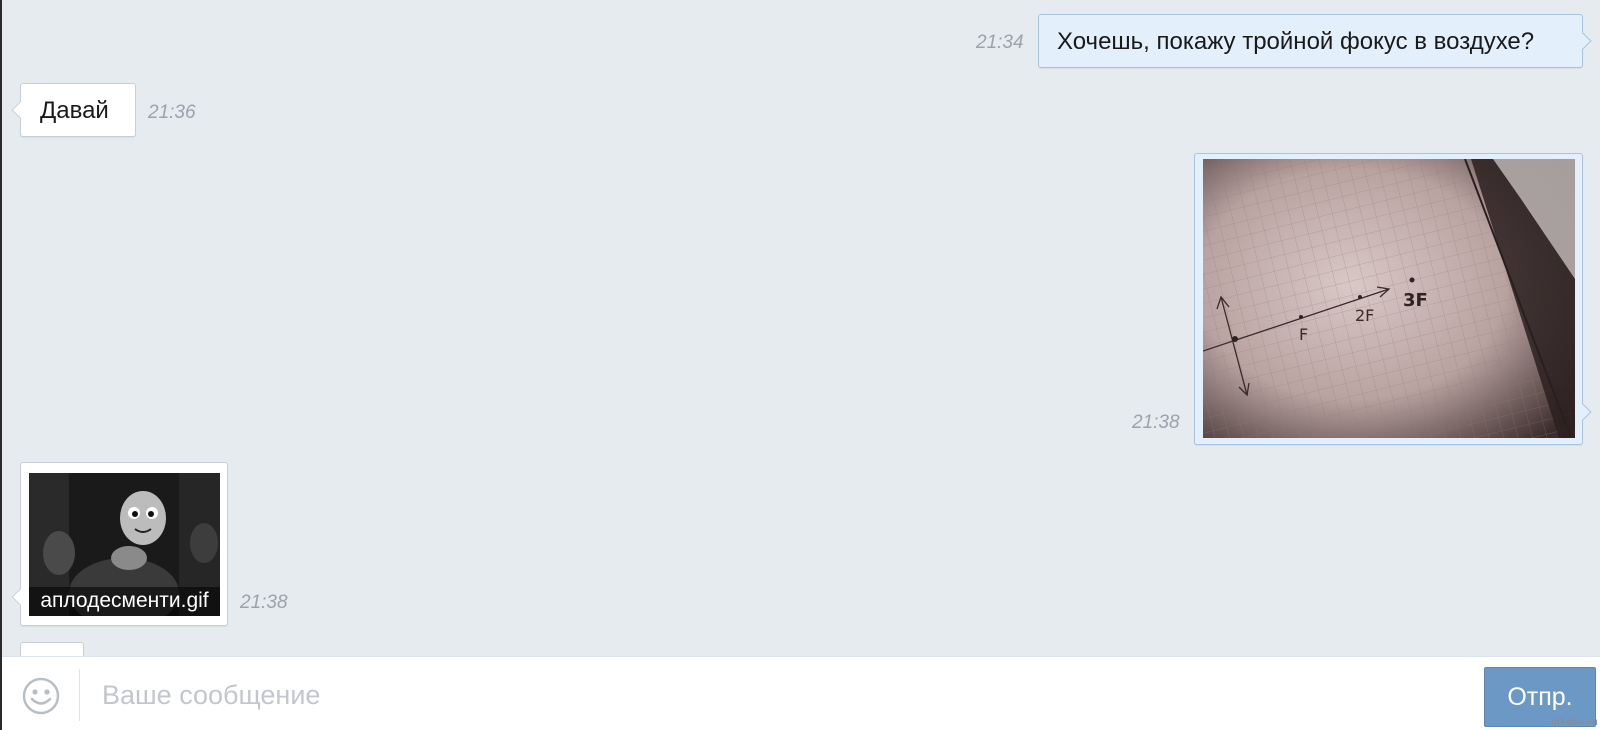 The image size is (1600, 730). I want to click on outgoing-message: Хочешь, покажу тройной фокус в воздухе?, so click(1315, 41).